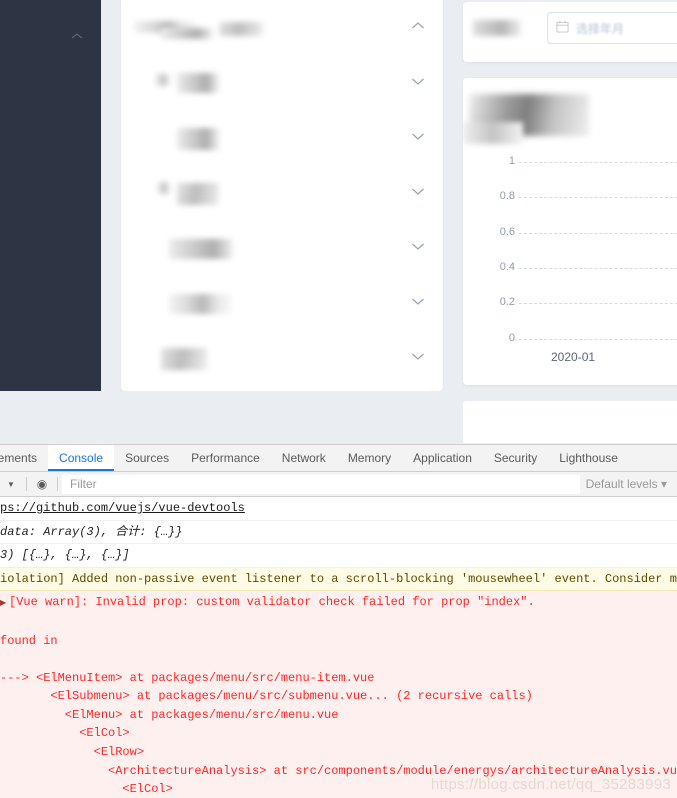  Describe the element at coordinates (231, 417) in the screenshot. I see `app-background-strip` at that location.